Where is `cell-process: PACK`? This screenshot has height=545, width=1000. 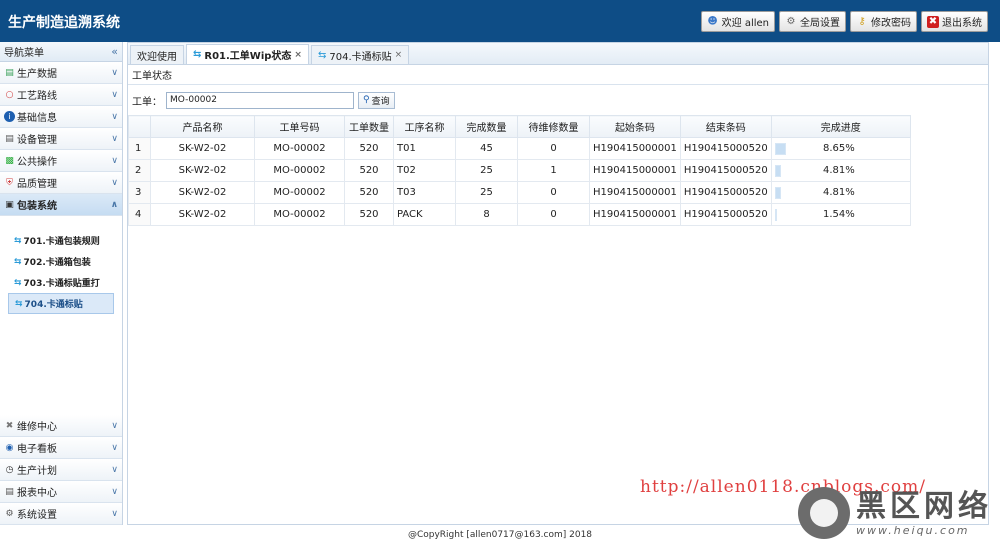
cell-process: PACK is located at coordinates (424, 214).